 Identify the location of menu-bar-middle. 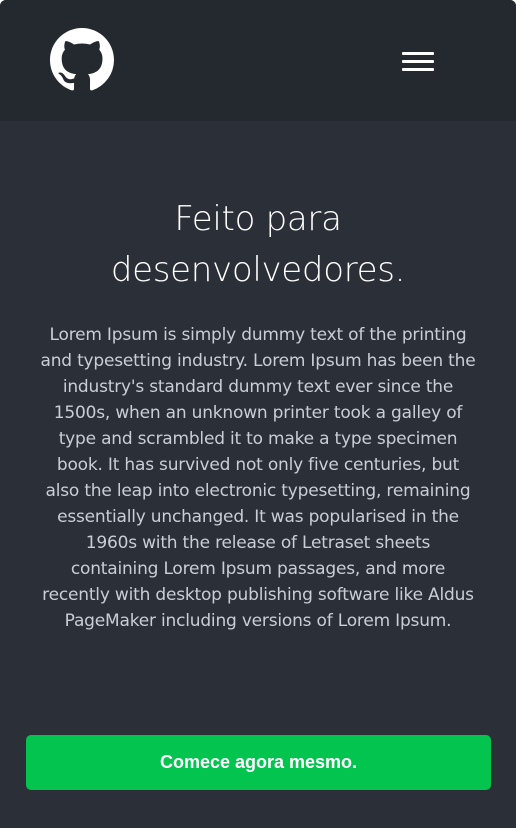
(418, 61).